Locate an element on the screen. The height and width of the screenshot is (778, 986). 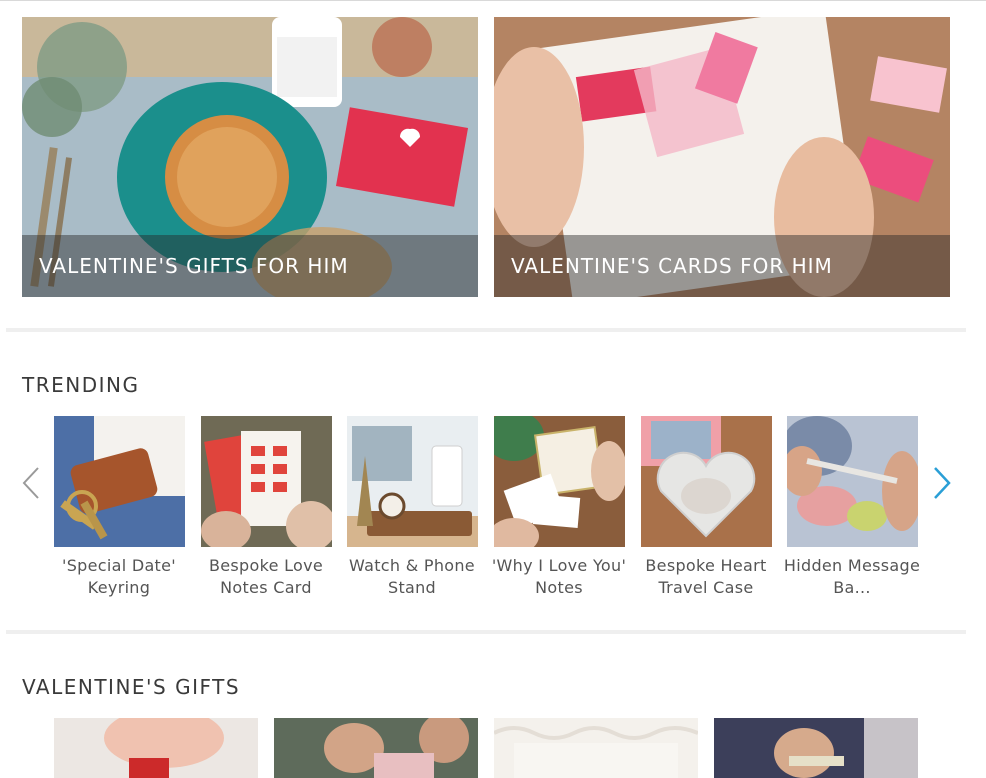
product-name: Bespoke Heart Travel Case is located at coordinates (706, 576).